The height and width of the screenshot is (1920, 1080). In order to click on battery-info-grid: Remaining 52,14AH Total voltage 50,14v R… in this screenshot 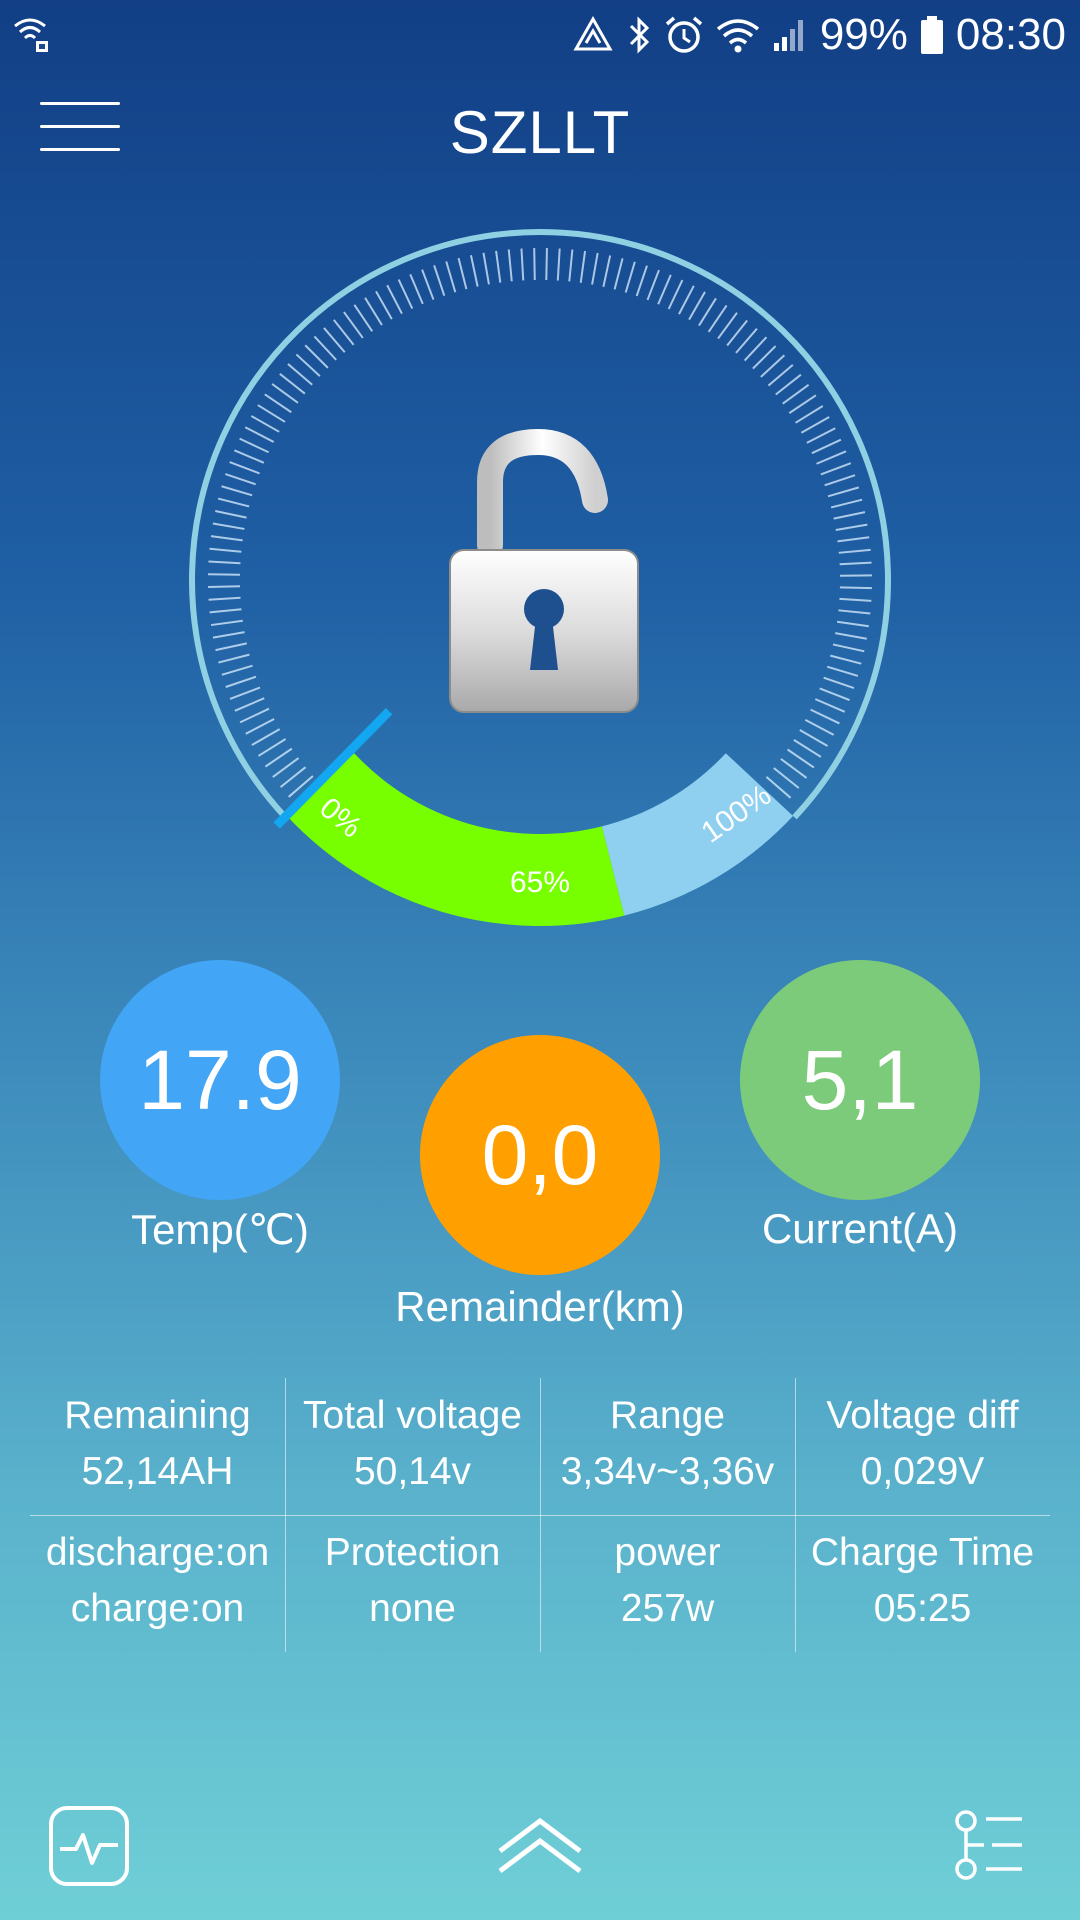, I will do `click(540, 1515)`.